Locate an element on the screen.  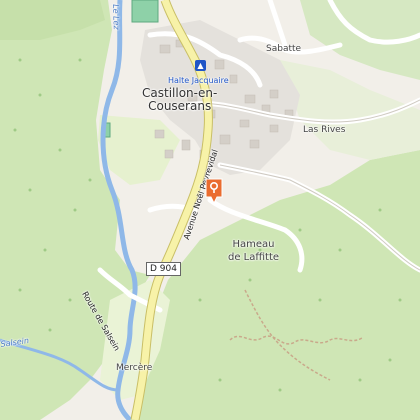
place-label-las-rives: Las Rives is located at coordinates (324, 130).